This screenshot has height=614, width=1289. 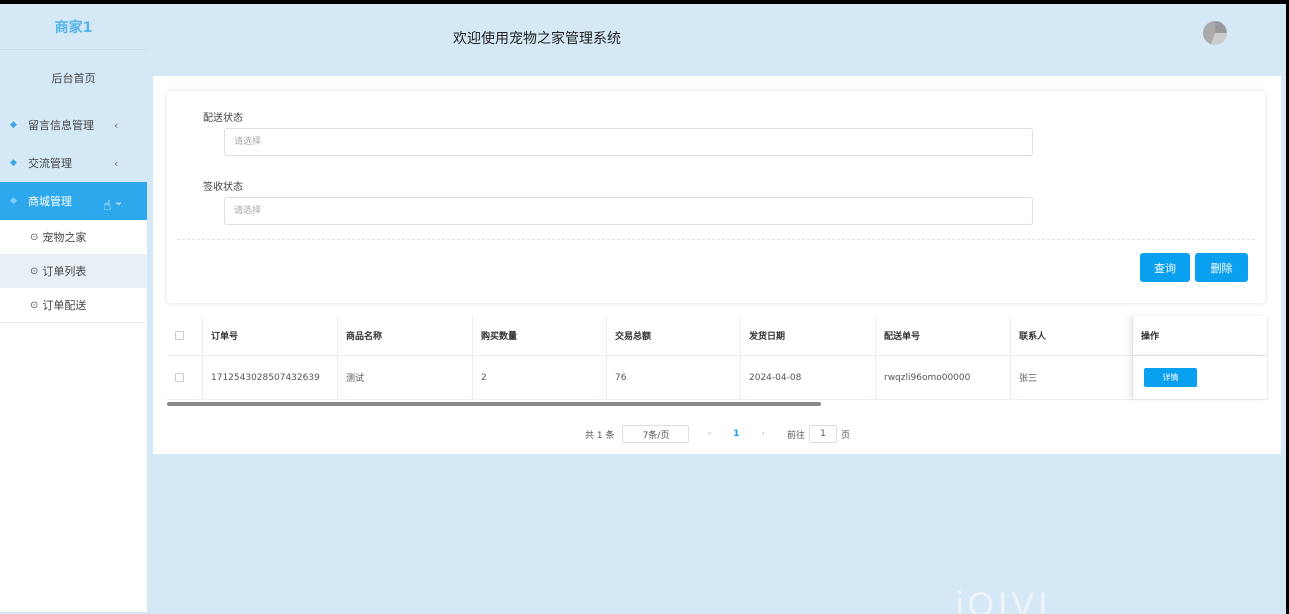 I want to click on column-header: 发货日期, so click(x=808, y=335).